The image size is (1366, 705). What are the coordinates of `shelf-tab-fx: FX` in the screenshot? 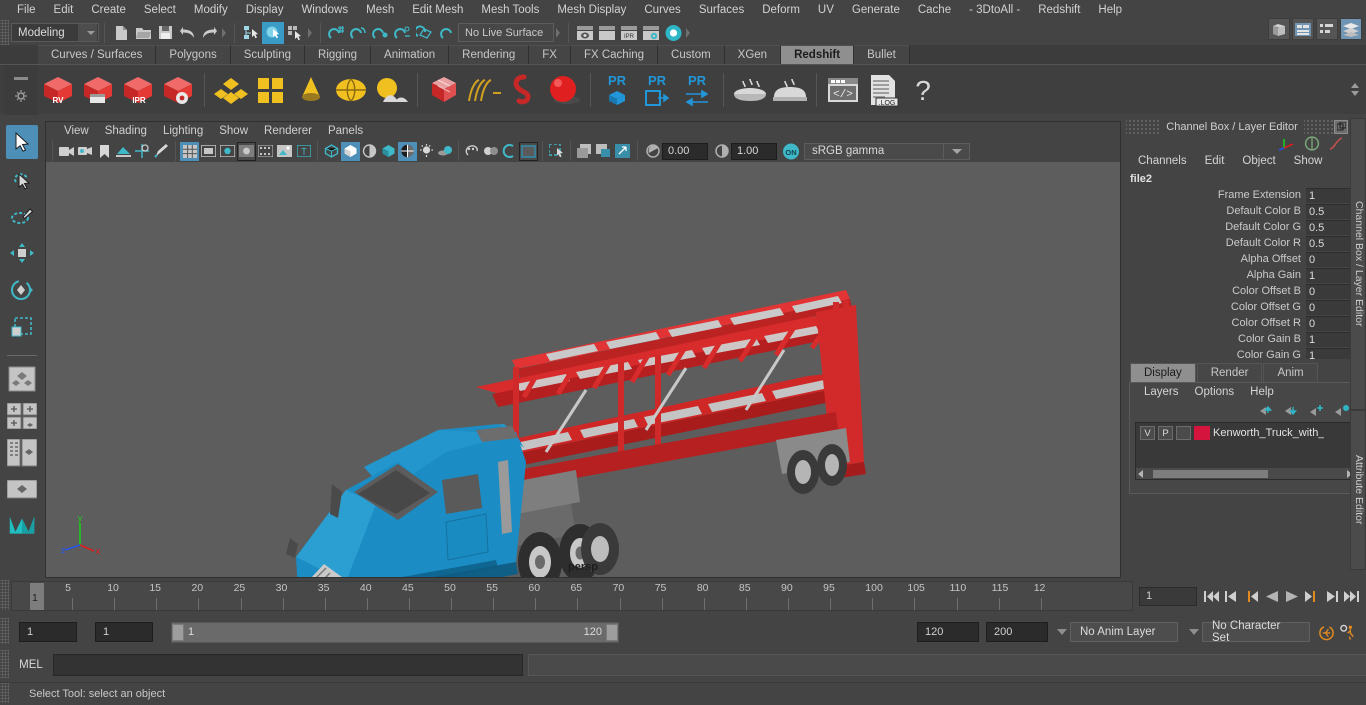 It's located at (550, 54).